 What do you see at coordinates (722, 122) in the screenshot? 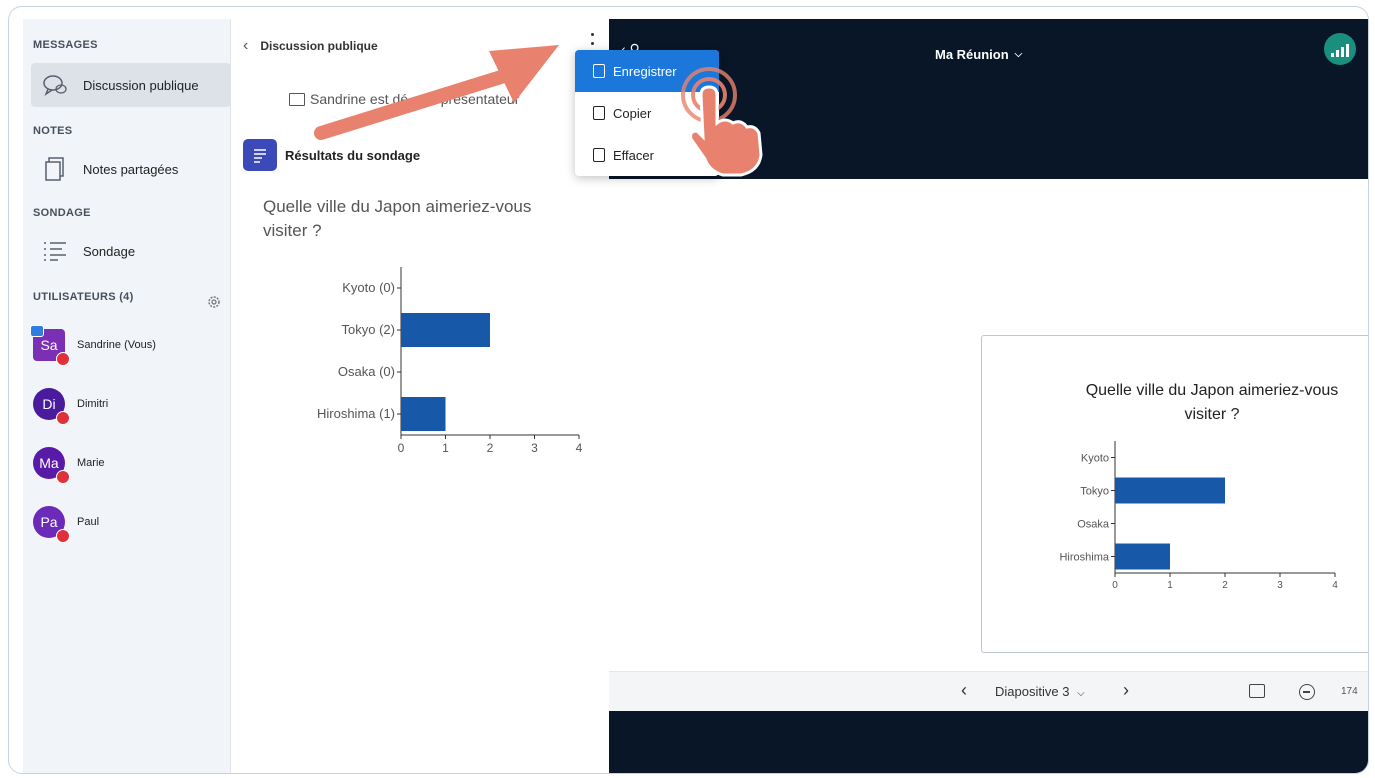
I see `pointer-hand-icon` at bounding box center [722, 122].